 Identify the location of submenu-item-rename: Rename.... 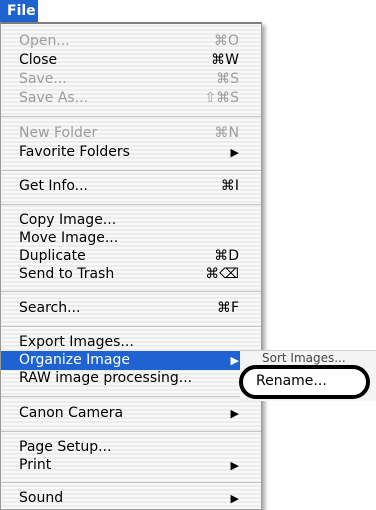
(291, 381).